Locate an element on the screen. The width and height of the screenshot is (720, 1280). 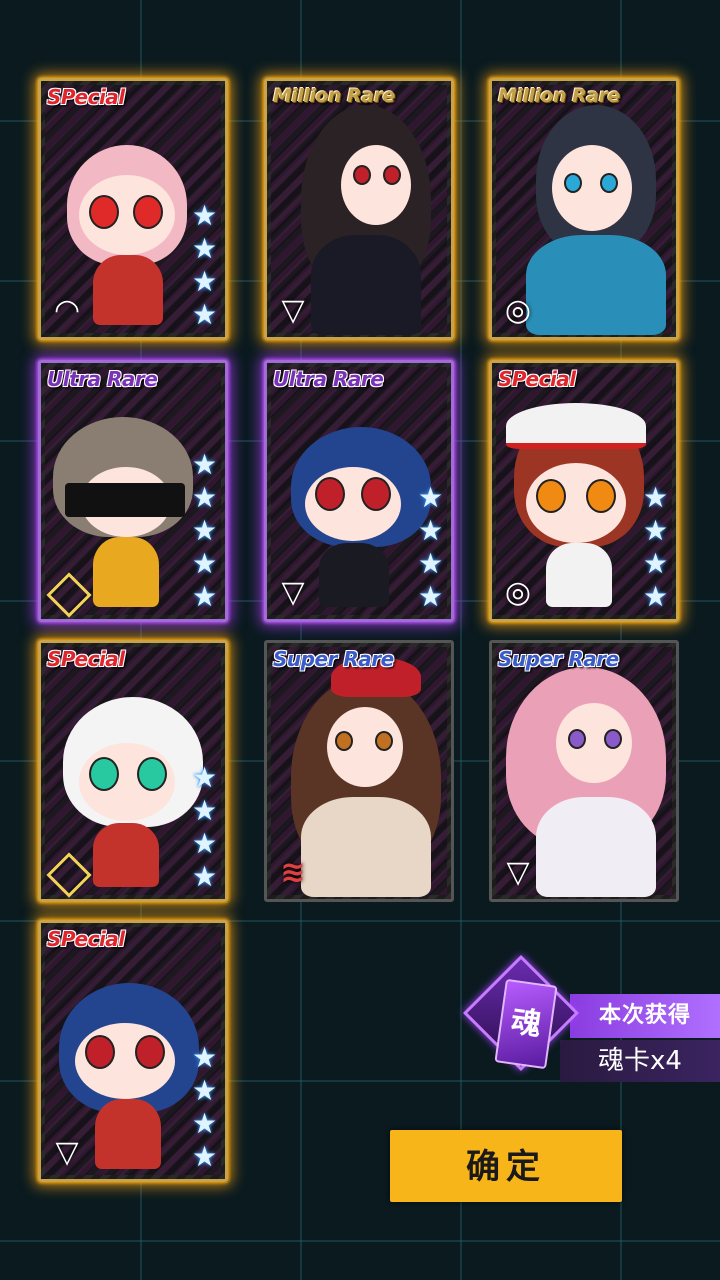
card-6: SPecial ★★★★ ◎ is located at coordinates (584, 491).